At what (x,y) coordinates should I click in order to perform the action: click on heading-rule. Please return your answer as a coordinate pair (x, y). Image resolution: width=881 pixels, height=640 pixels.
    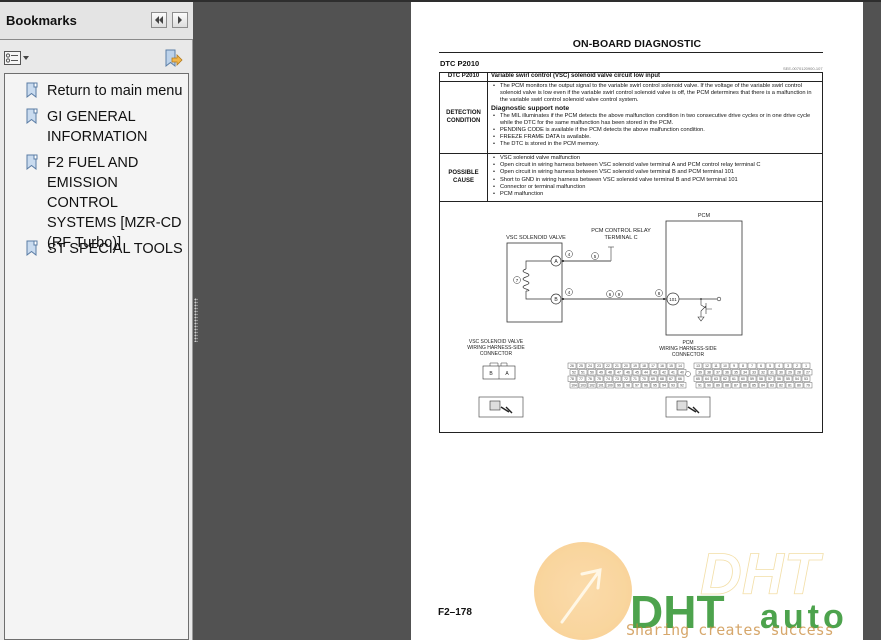
    Looking at the image, I should click on (631, 52).